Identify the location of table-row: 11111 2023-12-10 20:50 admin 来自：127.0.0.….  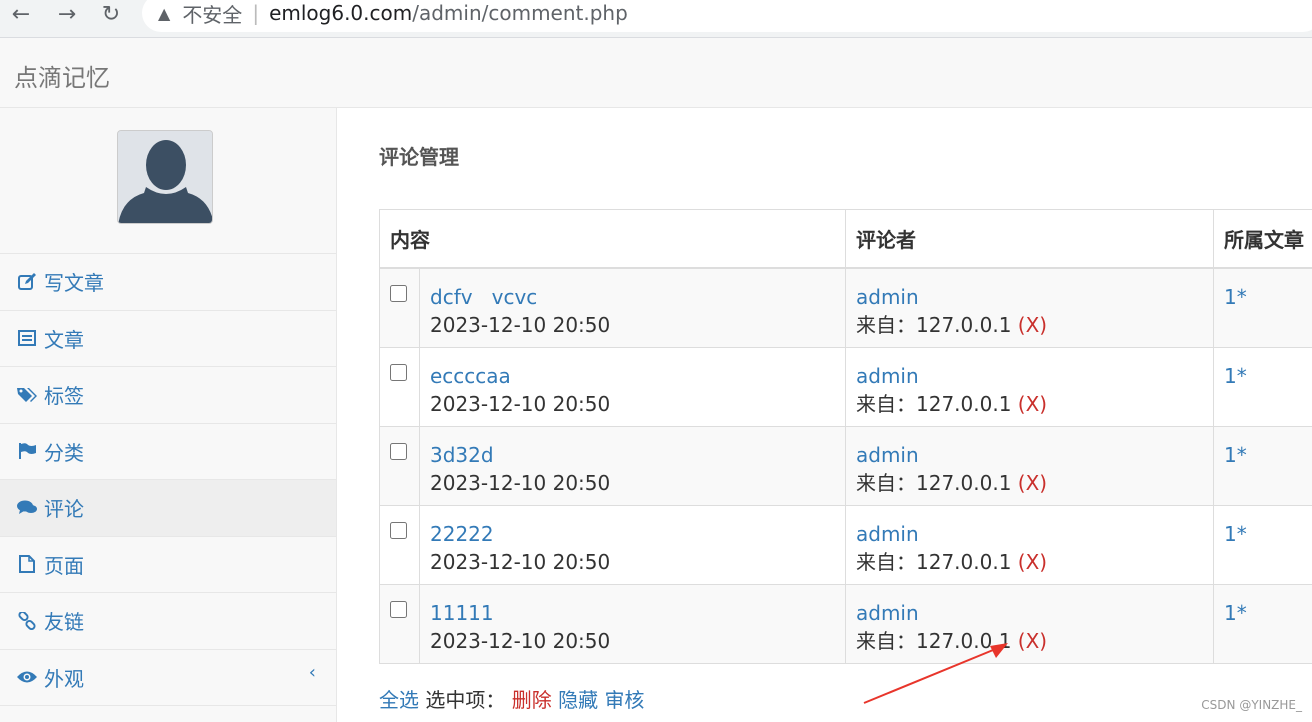
(845, 624).